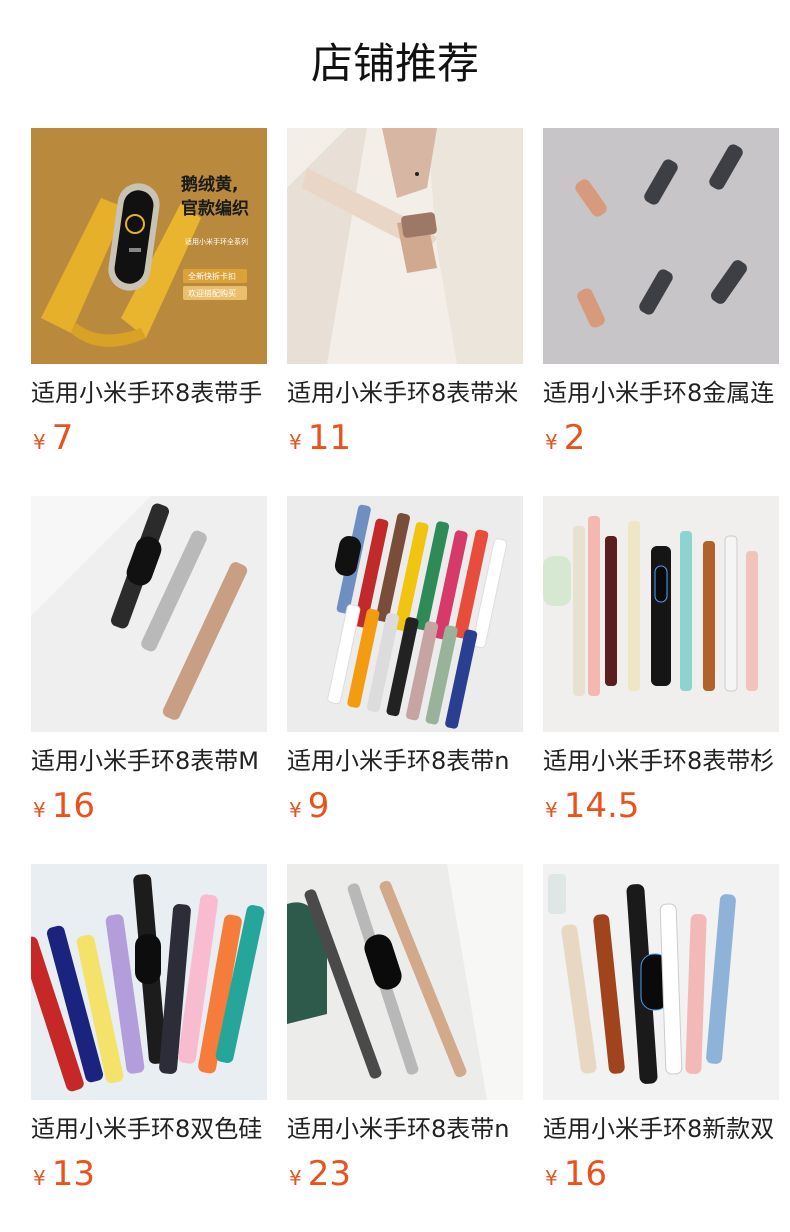 Image resolution: width=790 pixels, height=1232 pixels. What do you see at coordinates (73, 1174) in the screenshot?
I see `price-value: 13` at bounding box center [73, 1174].